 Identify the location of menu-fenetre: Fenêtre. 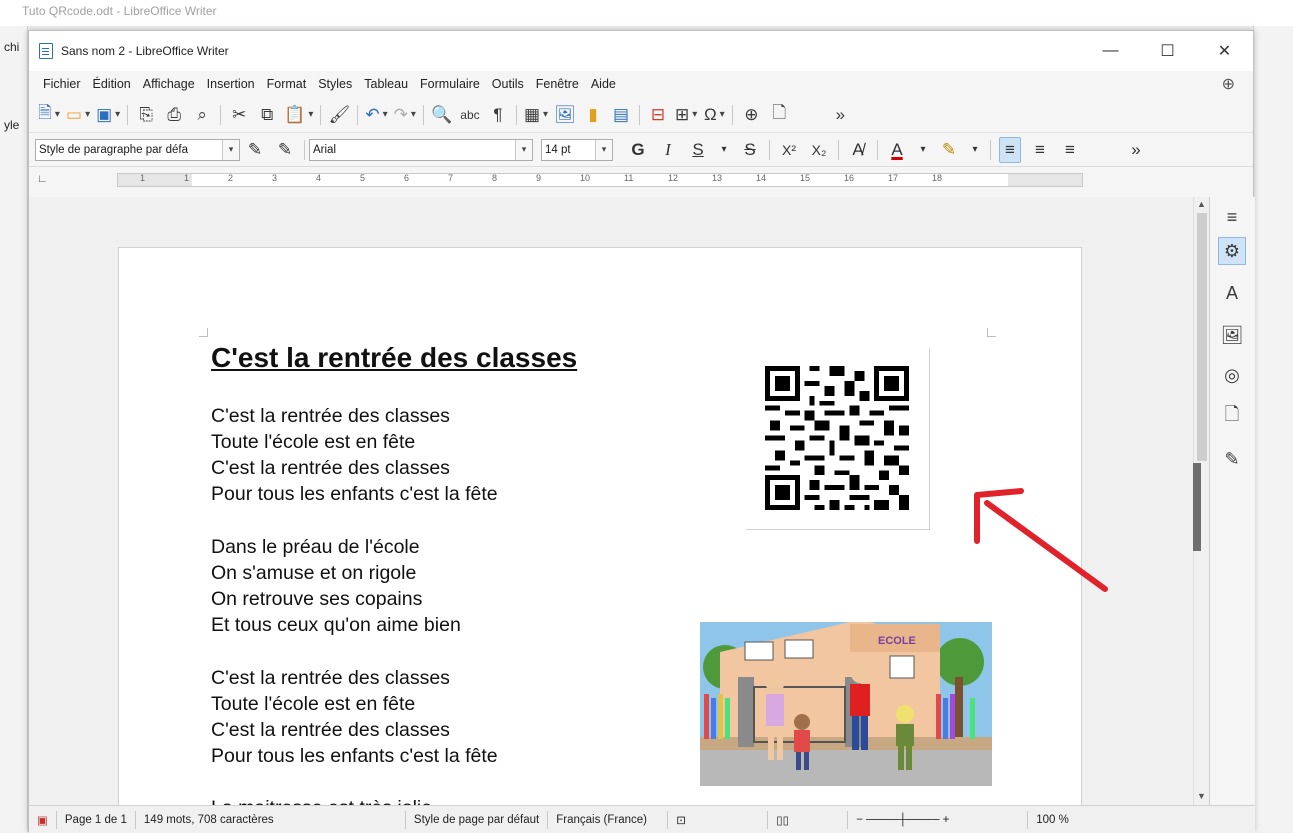
(557, 84).